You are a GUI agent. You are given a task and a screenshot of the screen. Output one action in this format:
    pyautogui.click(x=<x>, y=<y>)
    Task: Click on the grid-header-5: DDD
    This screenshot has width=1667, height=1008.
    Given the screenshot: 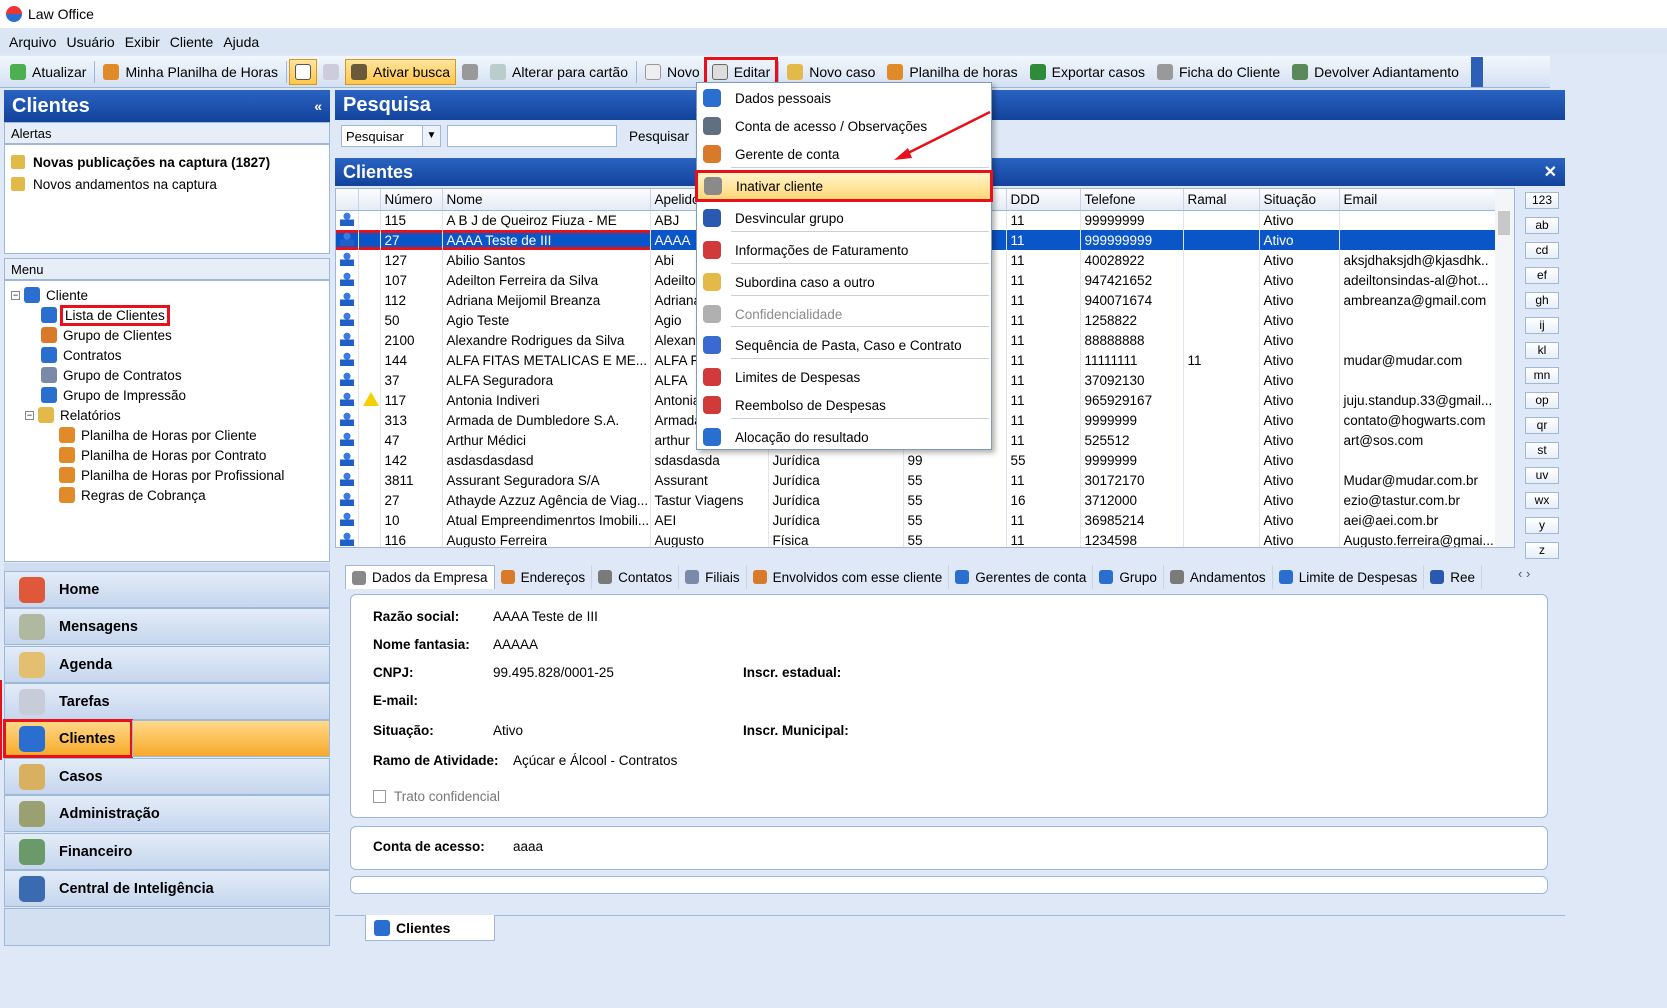 What is the action you would take?
    pyautogui.click(x=1043, y=200)
    